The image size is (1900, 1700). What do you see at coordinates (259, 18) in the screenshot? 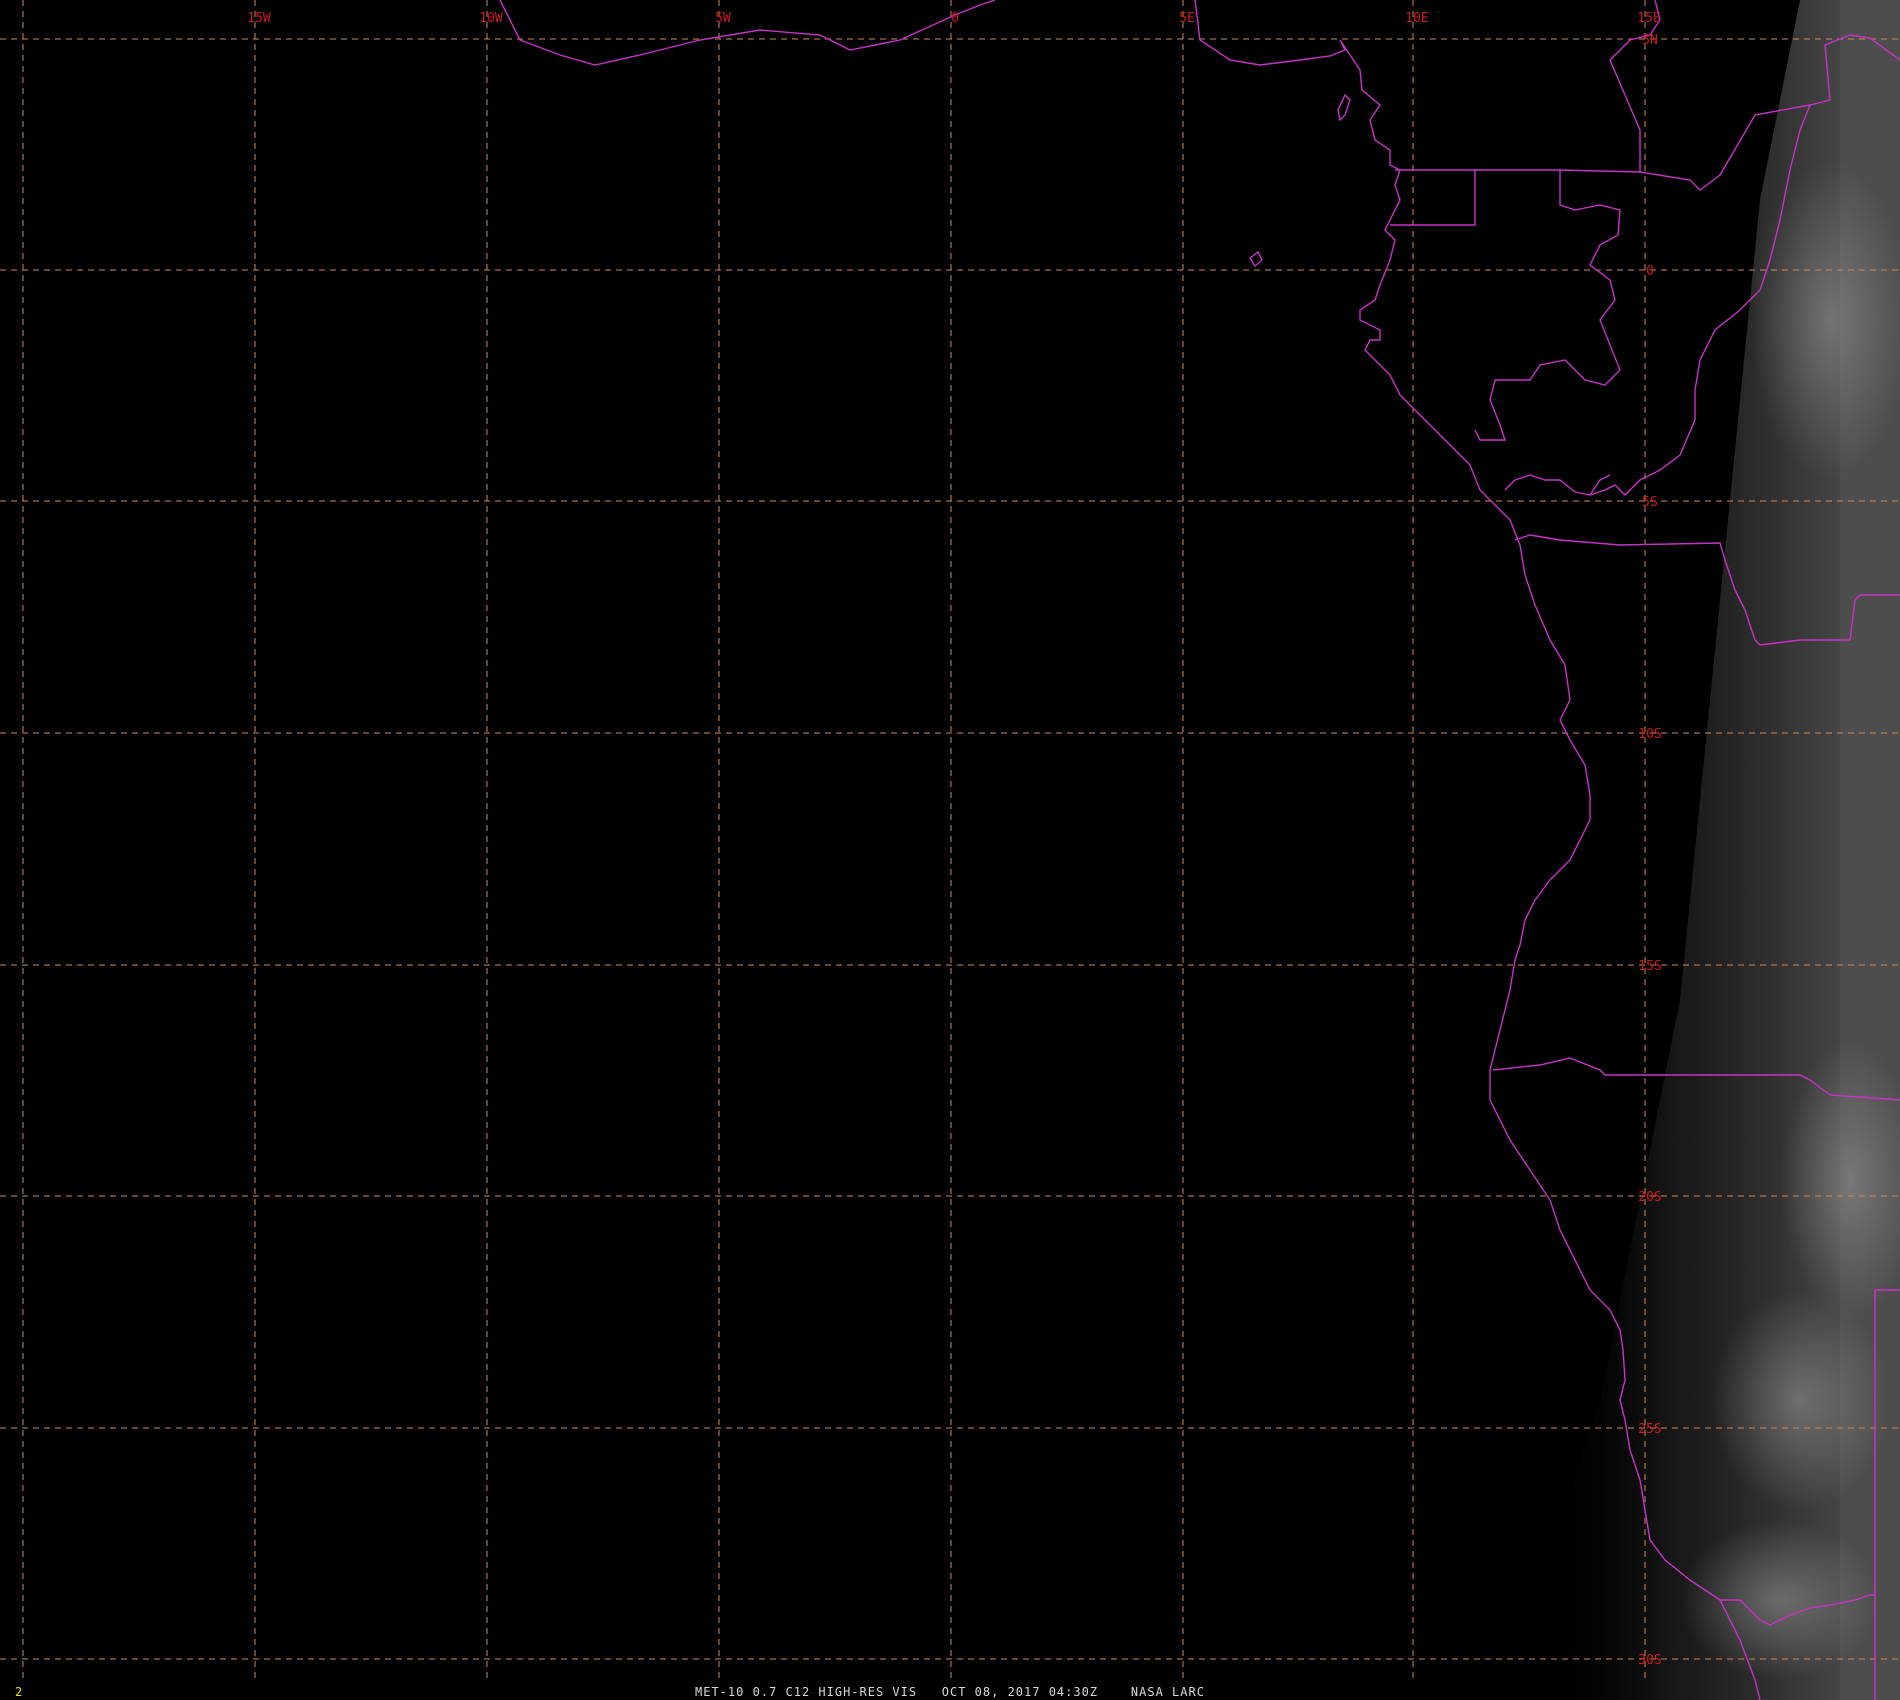
I see `longitude-label: 15W` at bounding box center [259, 18].